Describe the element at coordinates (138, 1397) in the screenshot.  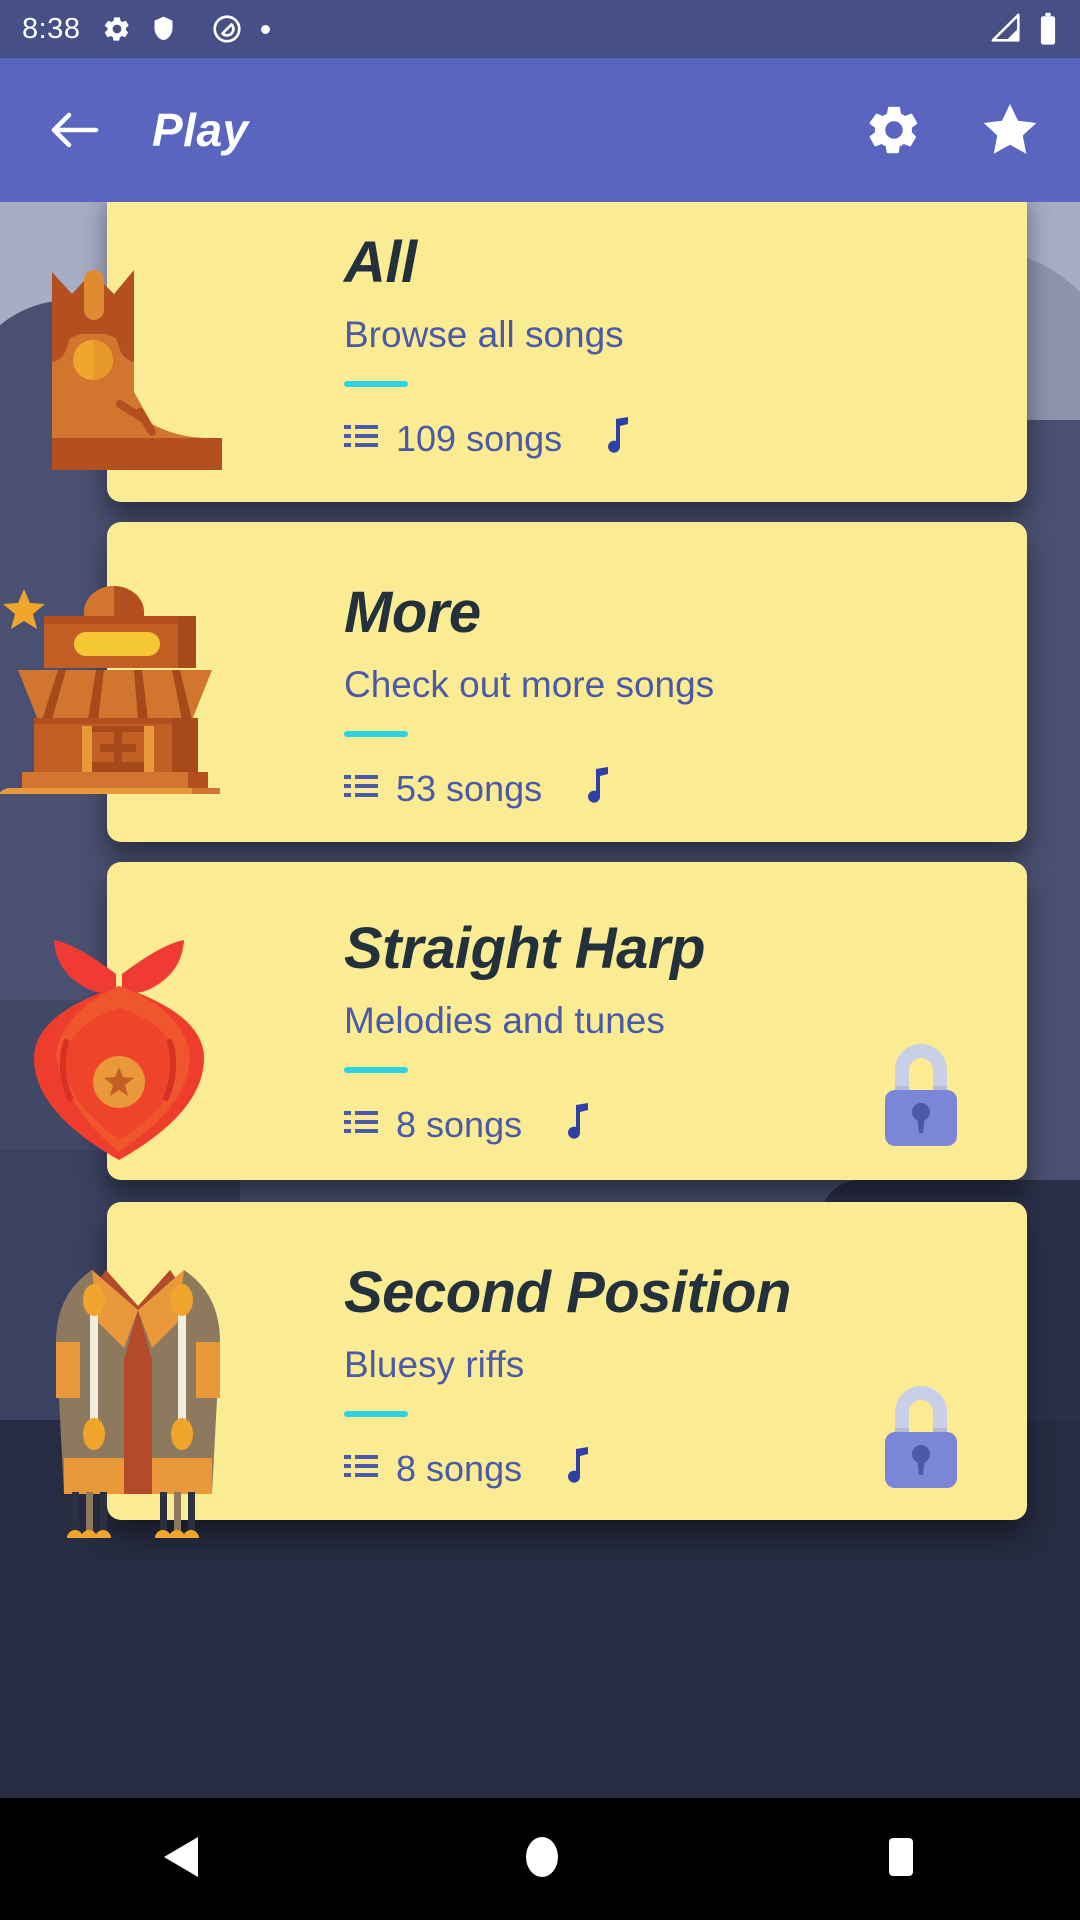
I see `vest-art` at that location.